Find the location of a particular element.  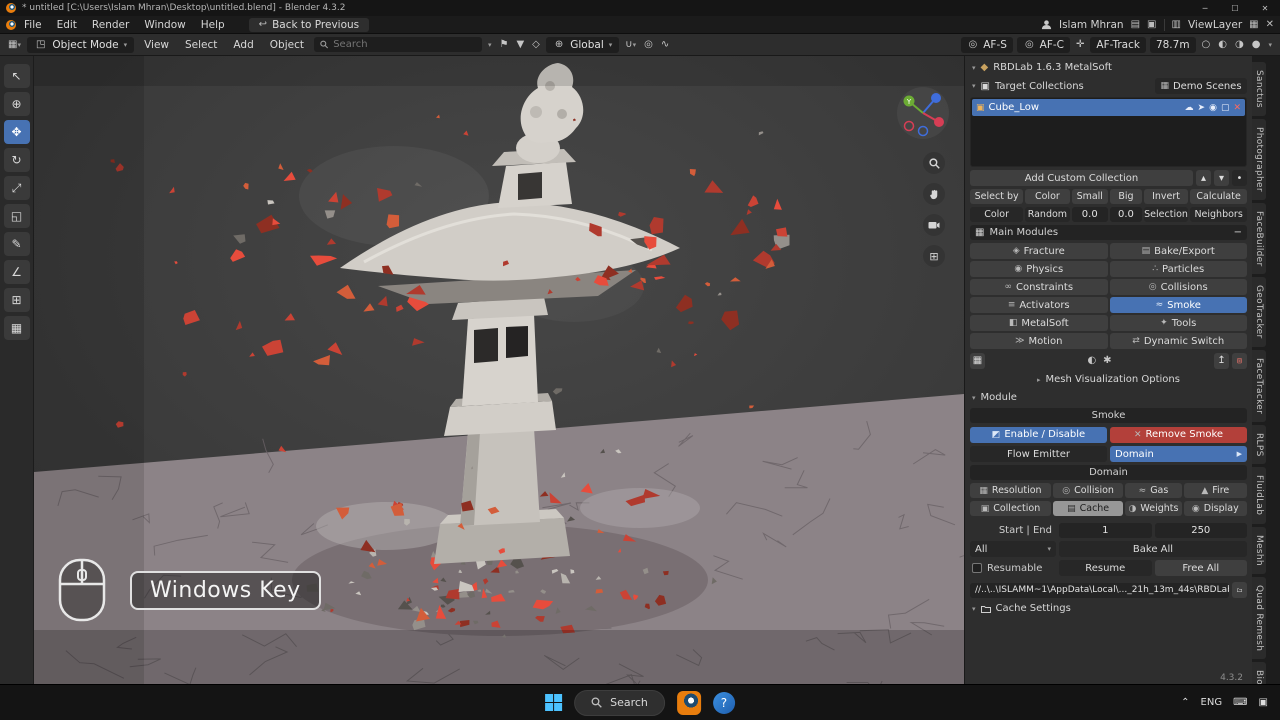

settings-icon: ✱ is located at coordinates (1107, 360).